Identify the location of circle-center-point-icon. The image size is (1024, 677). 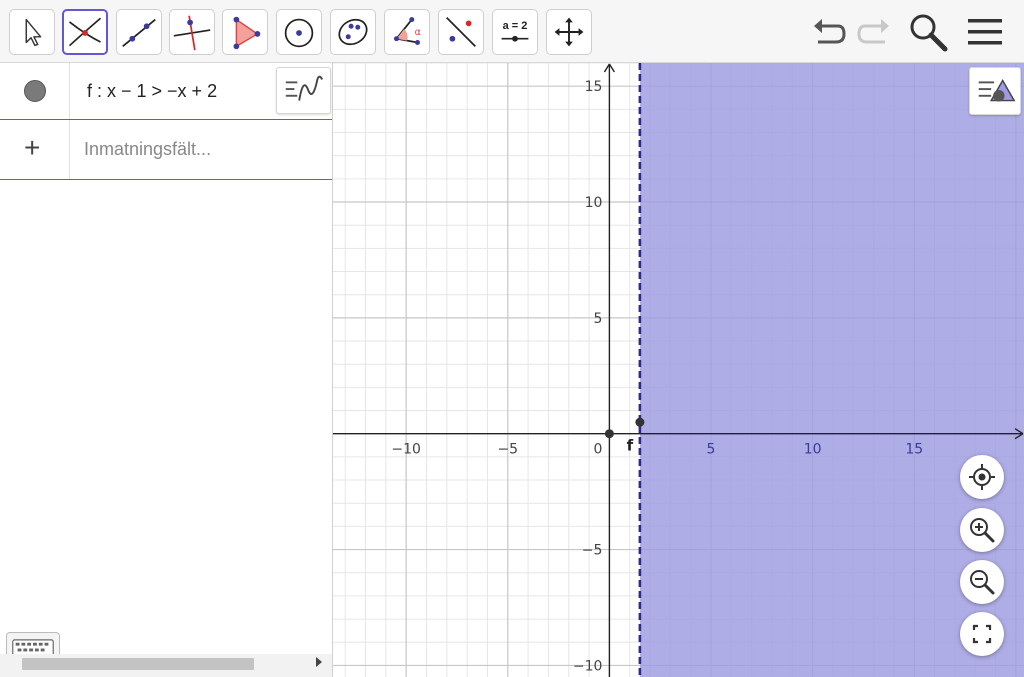
(299, 33).